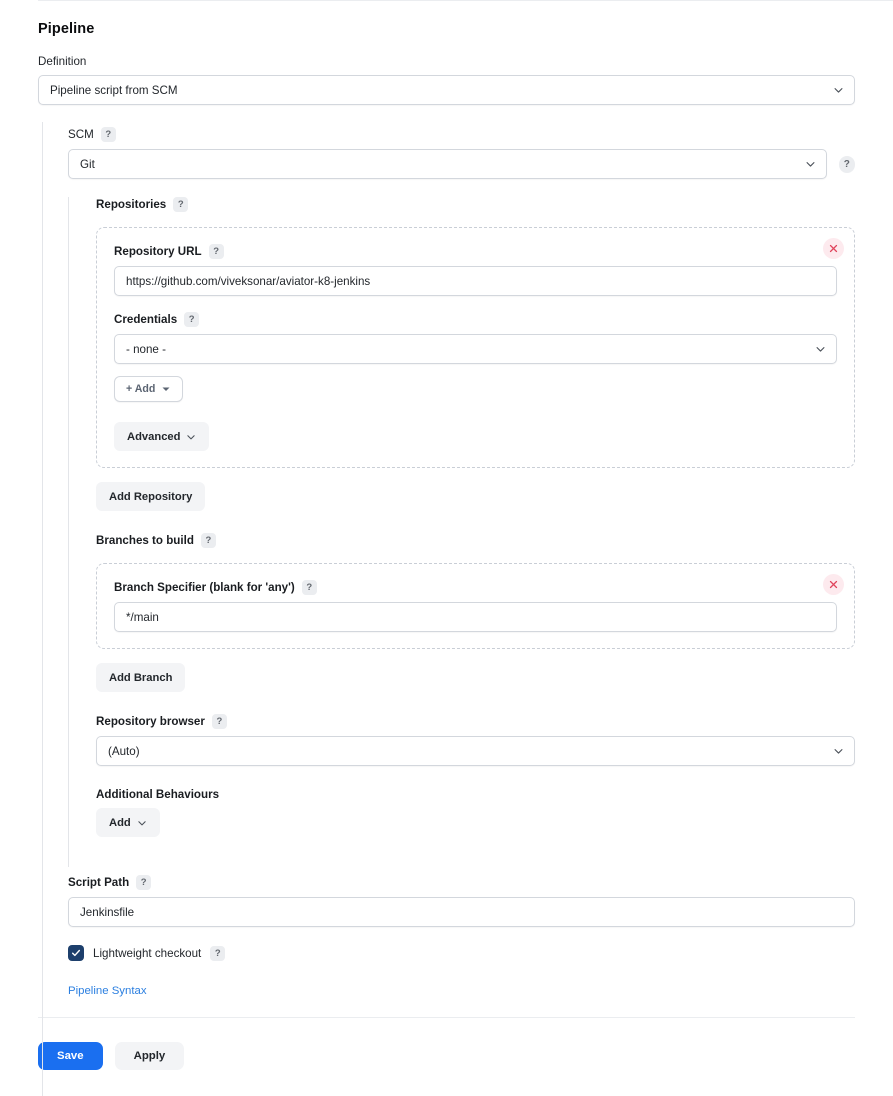 The image size is (893, 1096). I want to click on scm-select: Git, so click(447, 164).